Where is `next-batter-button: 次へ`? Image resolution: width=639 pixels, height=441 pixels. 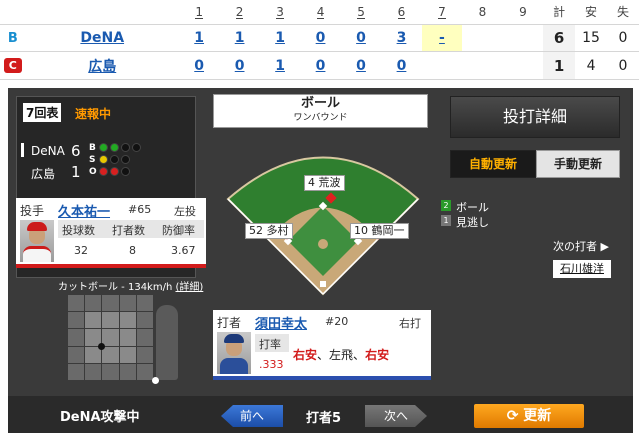 next-batter-button: 次へ is located at coordinates (396, 416).